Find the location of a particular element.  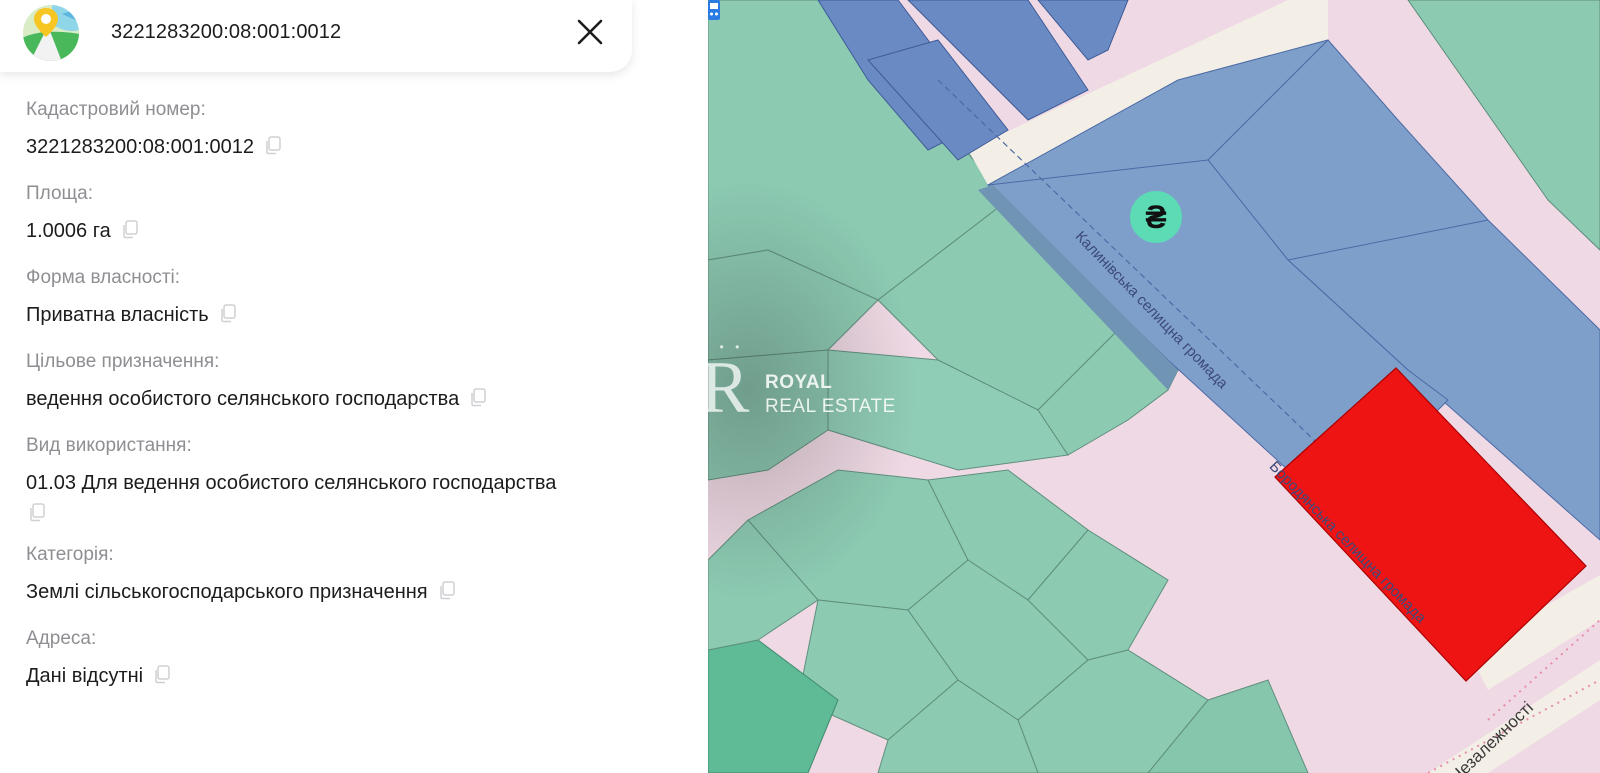

field-value-text: 3221283200:08:001:0012 is located at coordinates (140, 147).